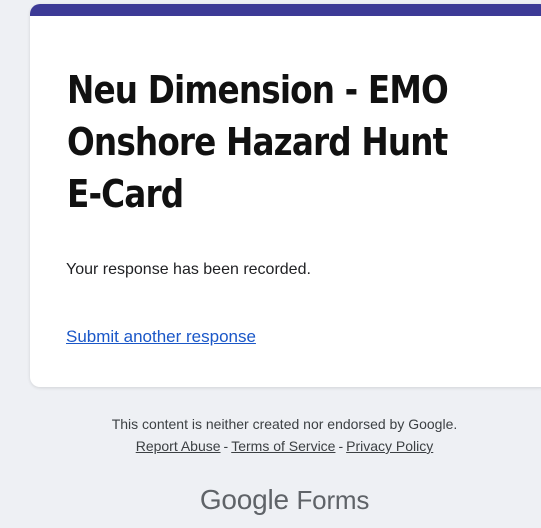 This screenshot has height=528, width=541. What do you see at coordinates (178, 446) in the screenshot?
I see `report-abuse-link: Report Abuse` at bounding box center [178, 446].